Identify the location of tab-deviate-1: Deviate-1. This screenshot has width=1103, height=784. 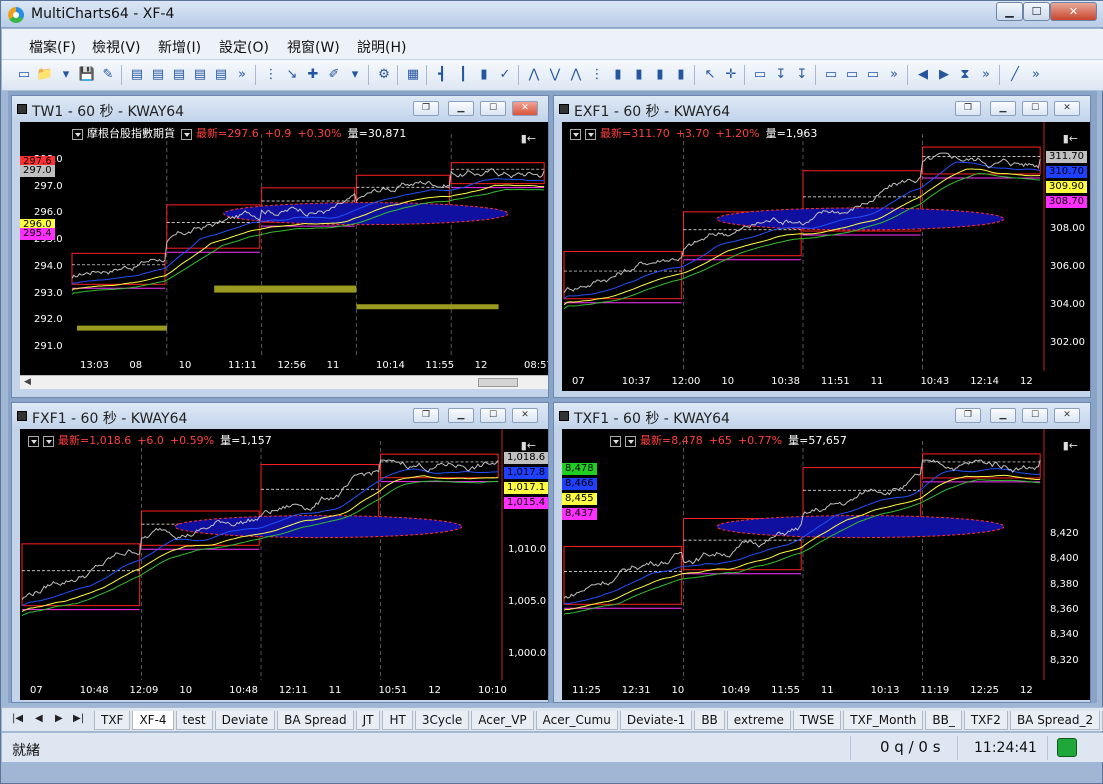
(656, 720).